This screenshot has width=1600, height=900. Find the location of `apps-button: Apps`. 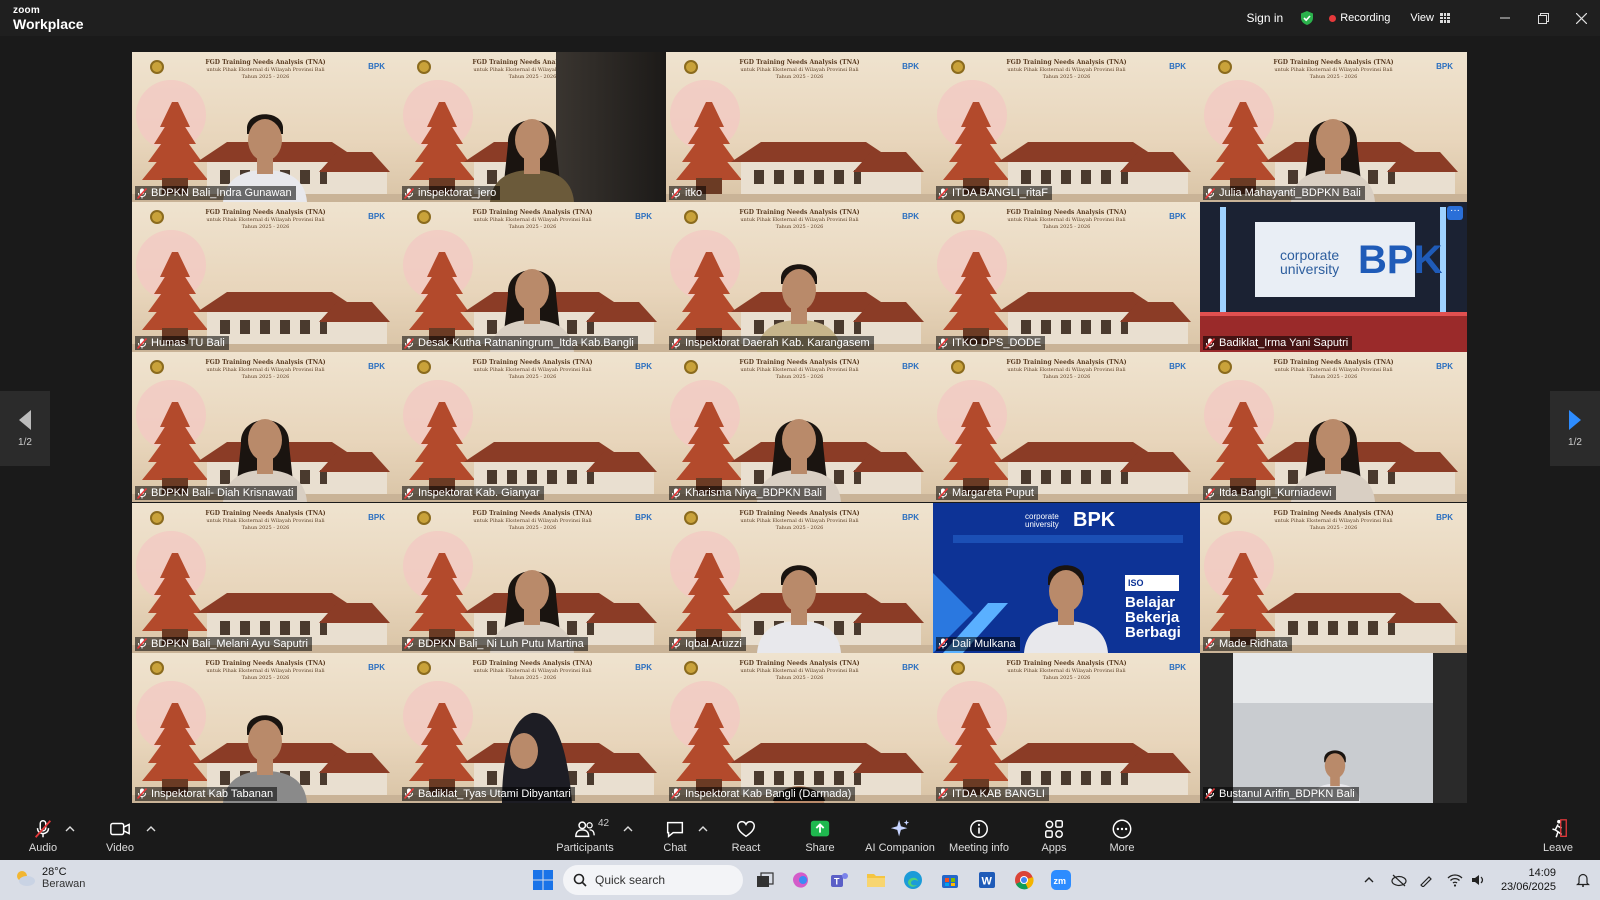

apps-button: Apps is located at coordinates (1054, 835).